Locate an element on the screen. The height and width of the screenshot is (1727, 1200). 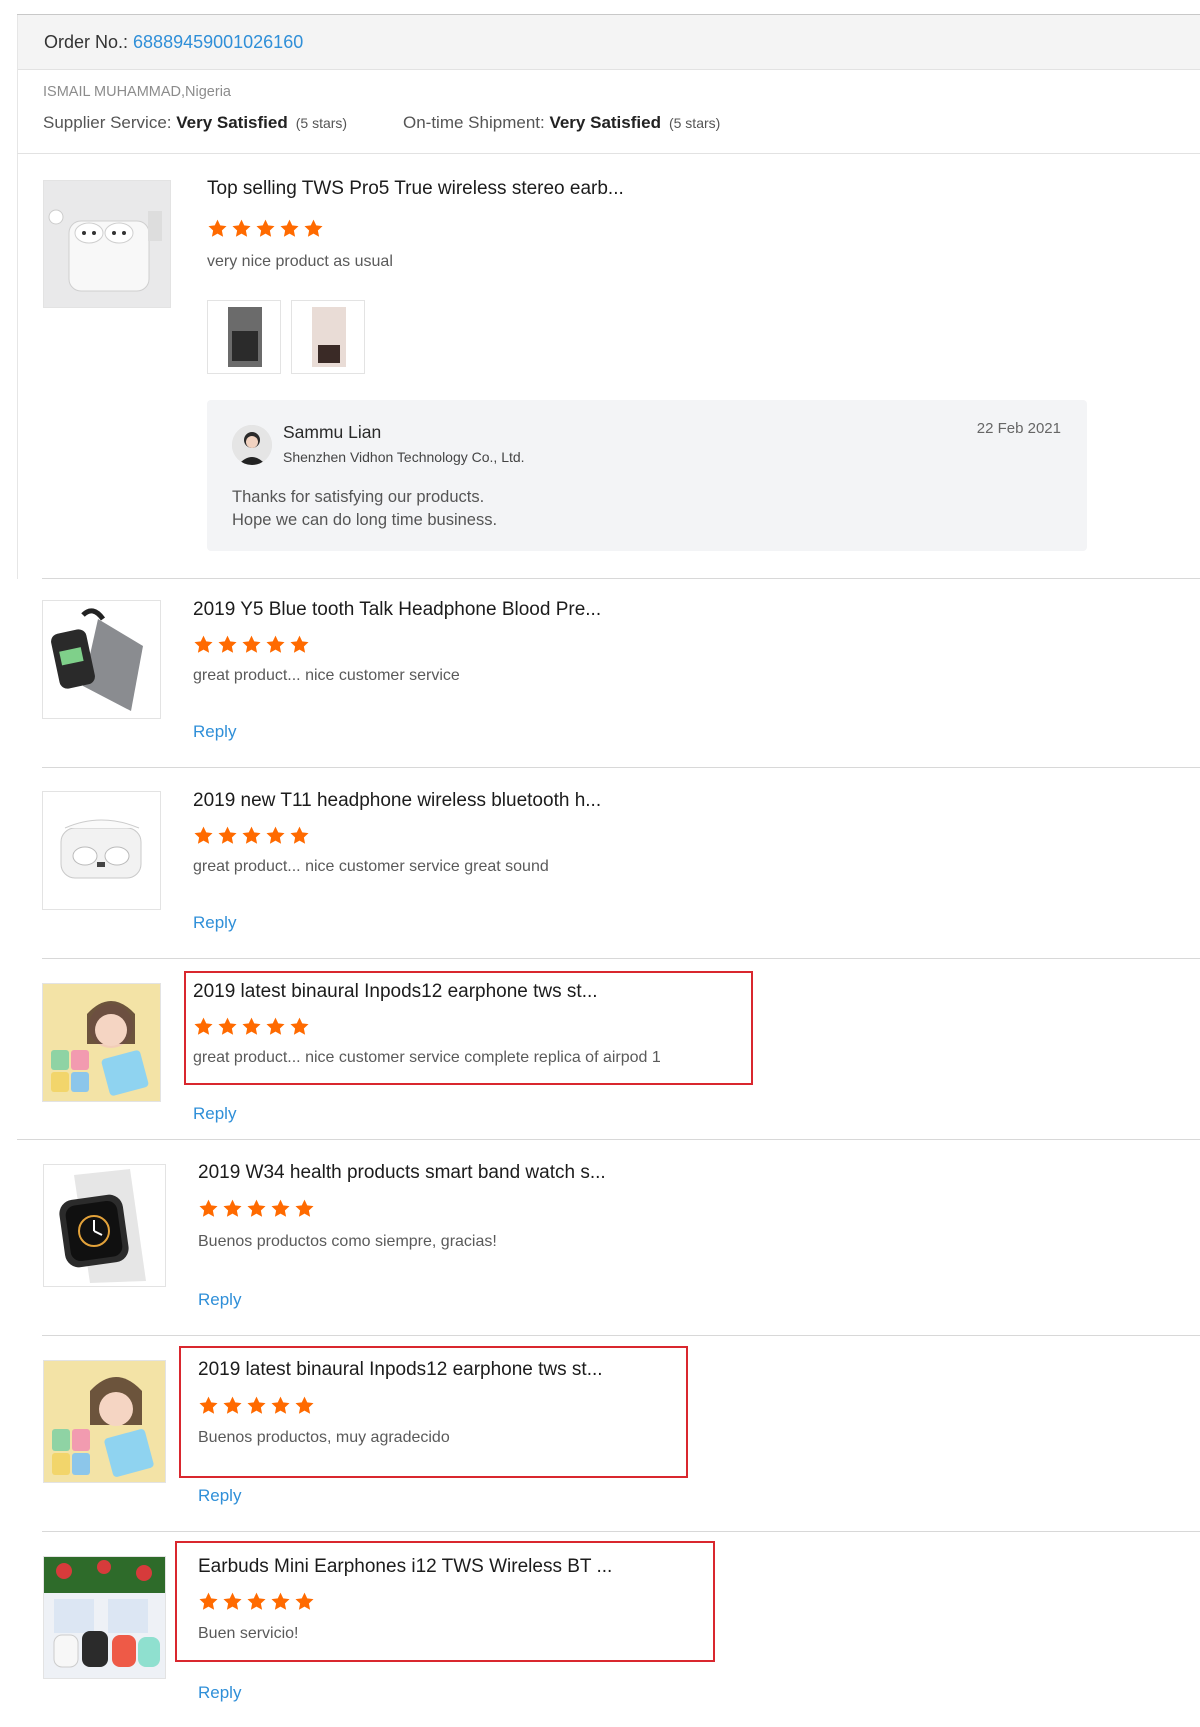
review-comment: very nice product as usual is located at coordinates (300, 261).